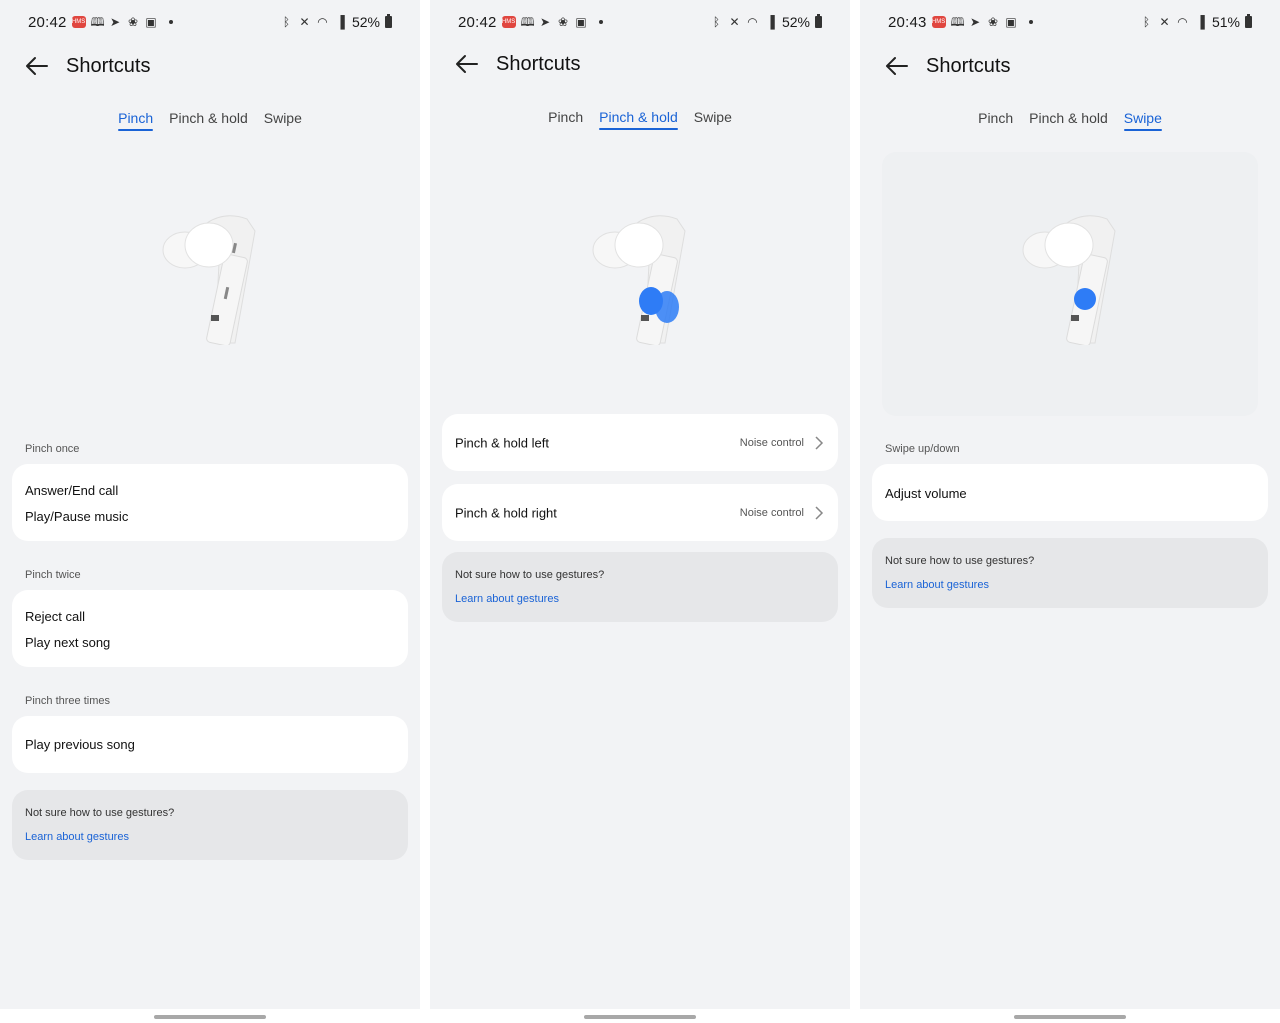 This screenshot has width=1280, height=1023. I want to click on pinch-once-action-1: Answer/End call, so click(72, 490).